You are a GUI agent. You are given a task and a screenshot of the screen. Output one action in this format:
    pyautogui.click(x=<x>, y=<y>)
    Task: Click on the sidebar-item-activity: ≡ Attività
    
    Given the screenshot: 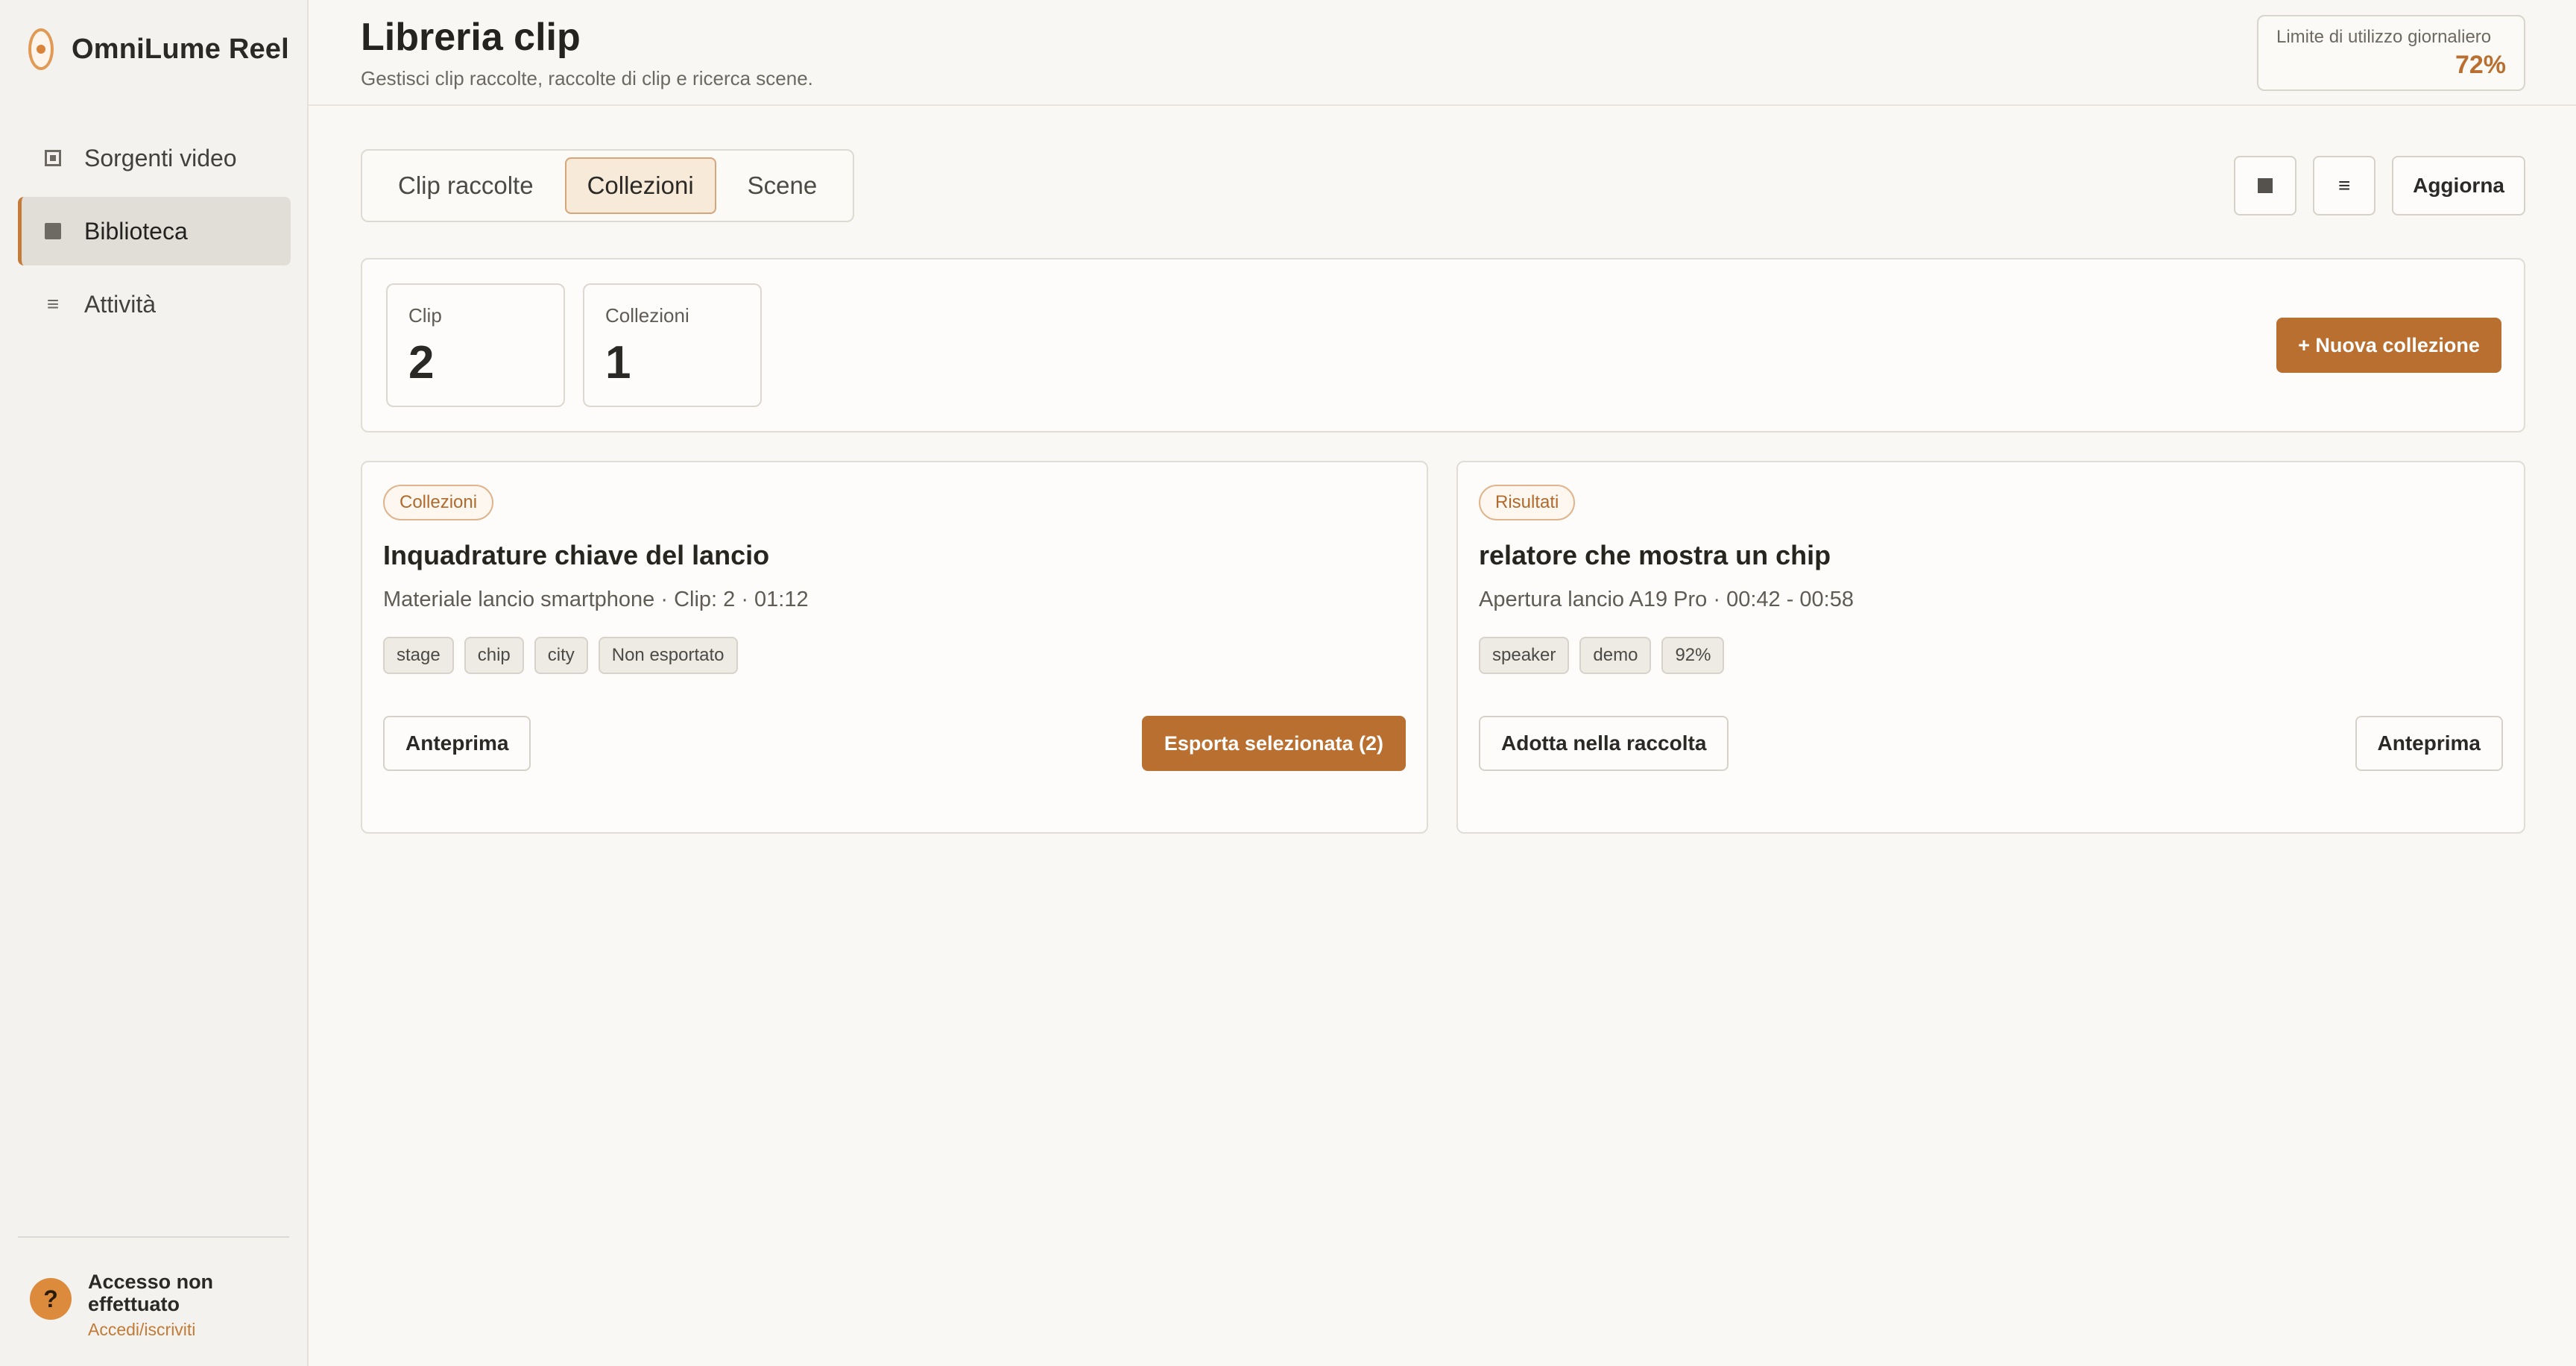 What is the action you would take?
    pyautogui.click(x=154, y=304)
    